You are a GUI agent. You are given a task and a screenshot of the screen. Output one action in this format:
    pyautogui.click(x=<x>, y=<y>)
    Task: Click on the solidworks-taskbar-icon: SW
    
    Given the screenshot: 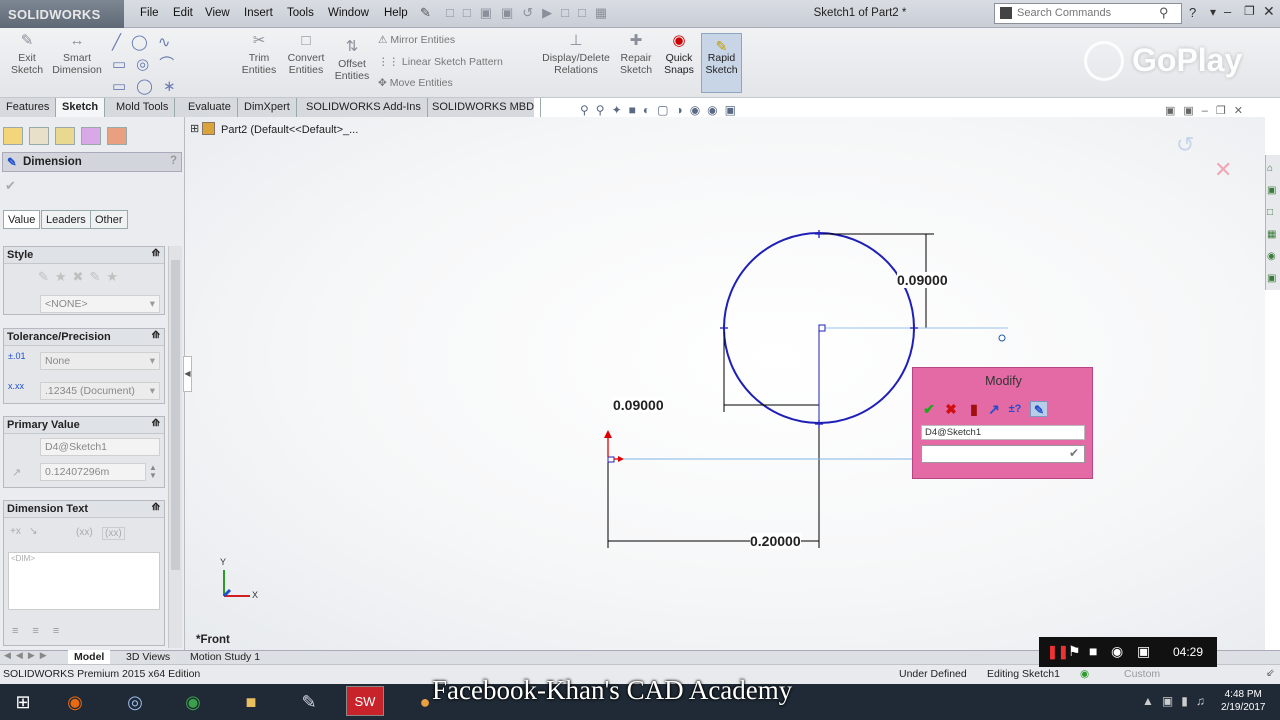 What is the action you would take?
    pyautogui.click(x=365, y=701)
    